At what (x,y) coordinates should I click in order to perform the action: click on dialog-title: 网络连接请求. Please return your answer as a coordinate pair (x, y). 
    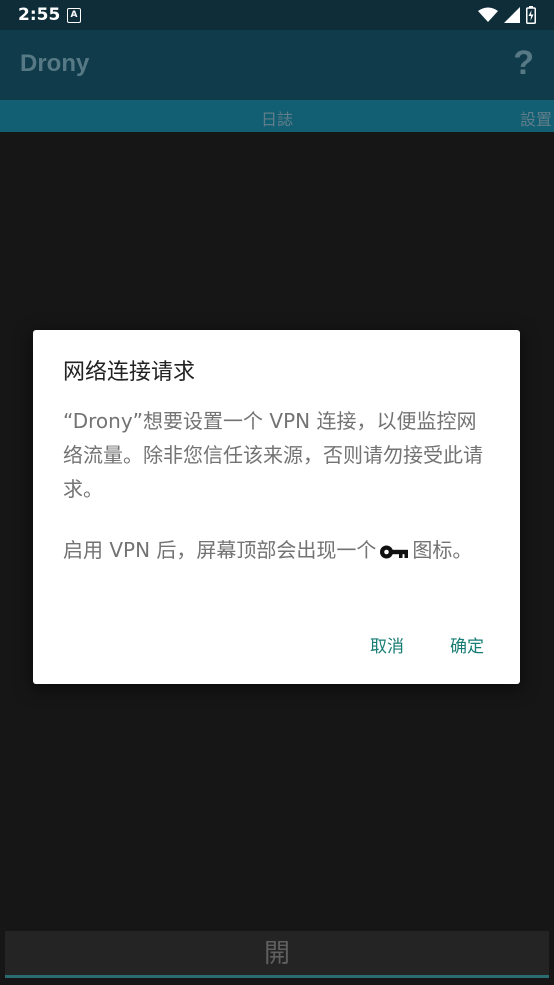
    Looking at the image, I should click on (129, 372).